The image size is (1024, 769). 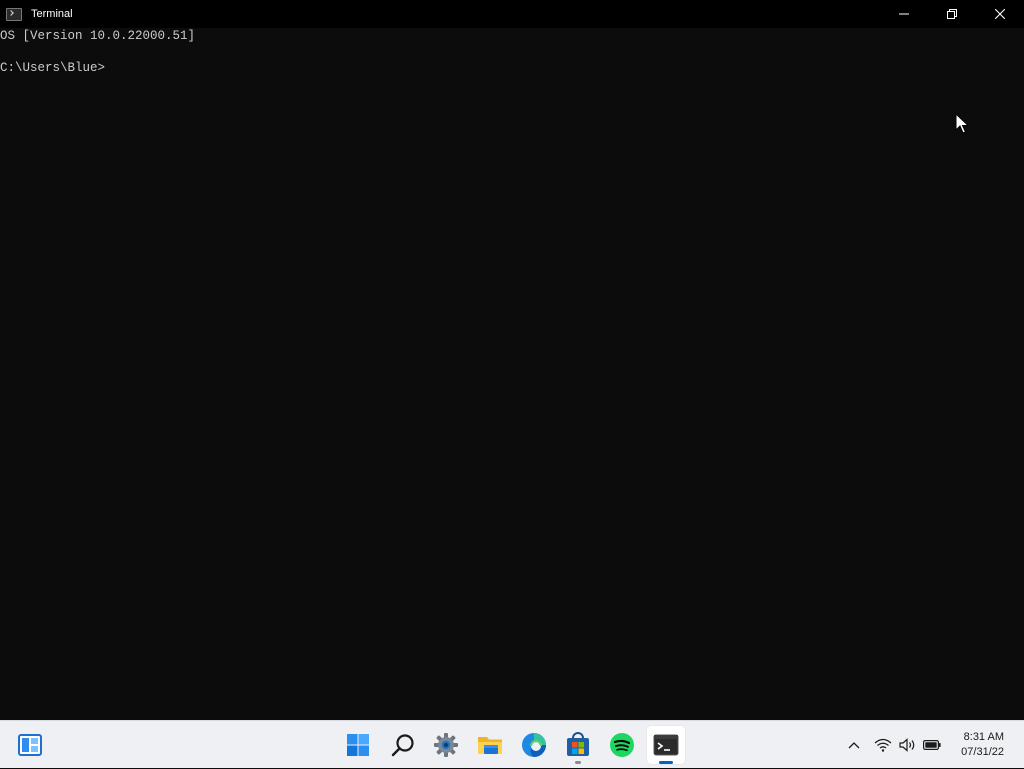 I want to click on gear-icon, so click(x=446, y=745).